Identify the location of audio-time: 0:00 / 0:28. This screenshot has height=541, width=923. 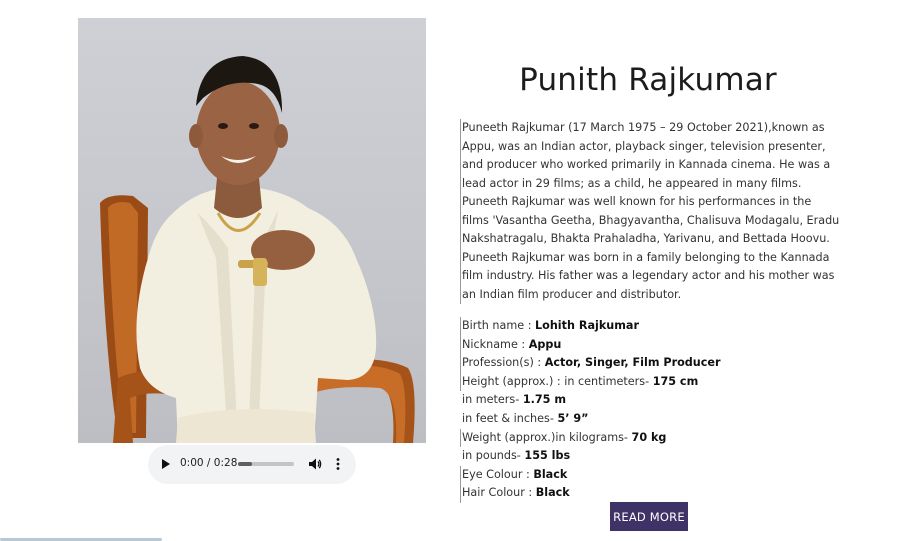
(209, 463).